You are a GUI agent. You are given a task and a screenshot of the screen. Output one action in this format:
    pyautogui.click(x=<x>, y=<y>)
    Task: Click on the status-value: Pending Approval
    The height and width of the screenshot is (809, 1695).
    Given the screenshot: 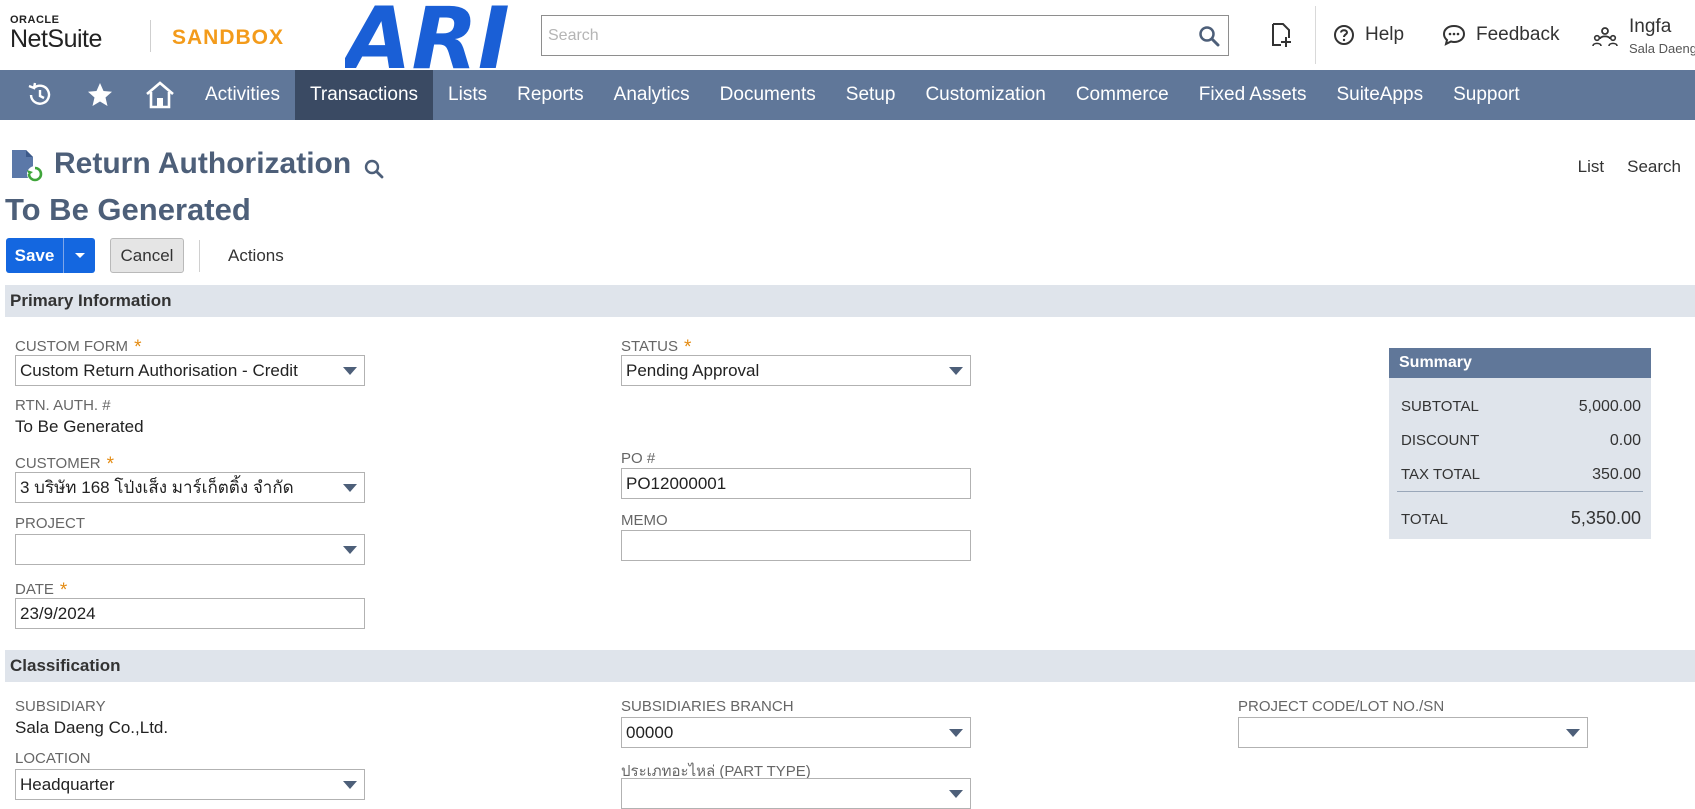 What is the action you would take?
    pyautogui.click(x=693, y=370)
    